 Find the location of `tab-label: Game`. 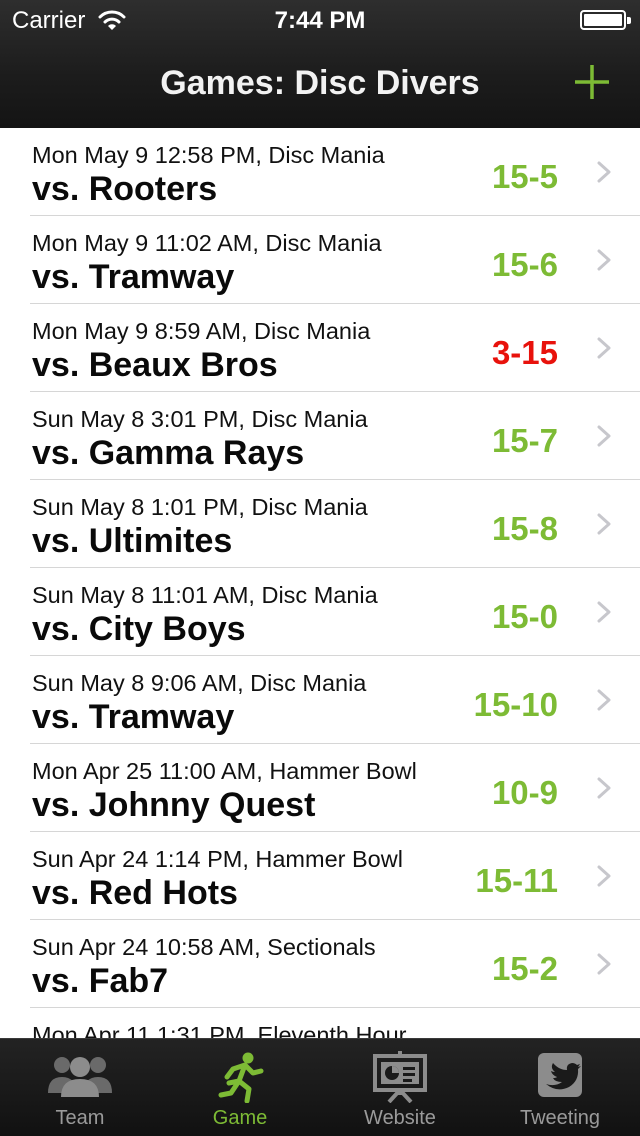

tab-label: Game is located at coordinates (240, 1118).